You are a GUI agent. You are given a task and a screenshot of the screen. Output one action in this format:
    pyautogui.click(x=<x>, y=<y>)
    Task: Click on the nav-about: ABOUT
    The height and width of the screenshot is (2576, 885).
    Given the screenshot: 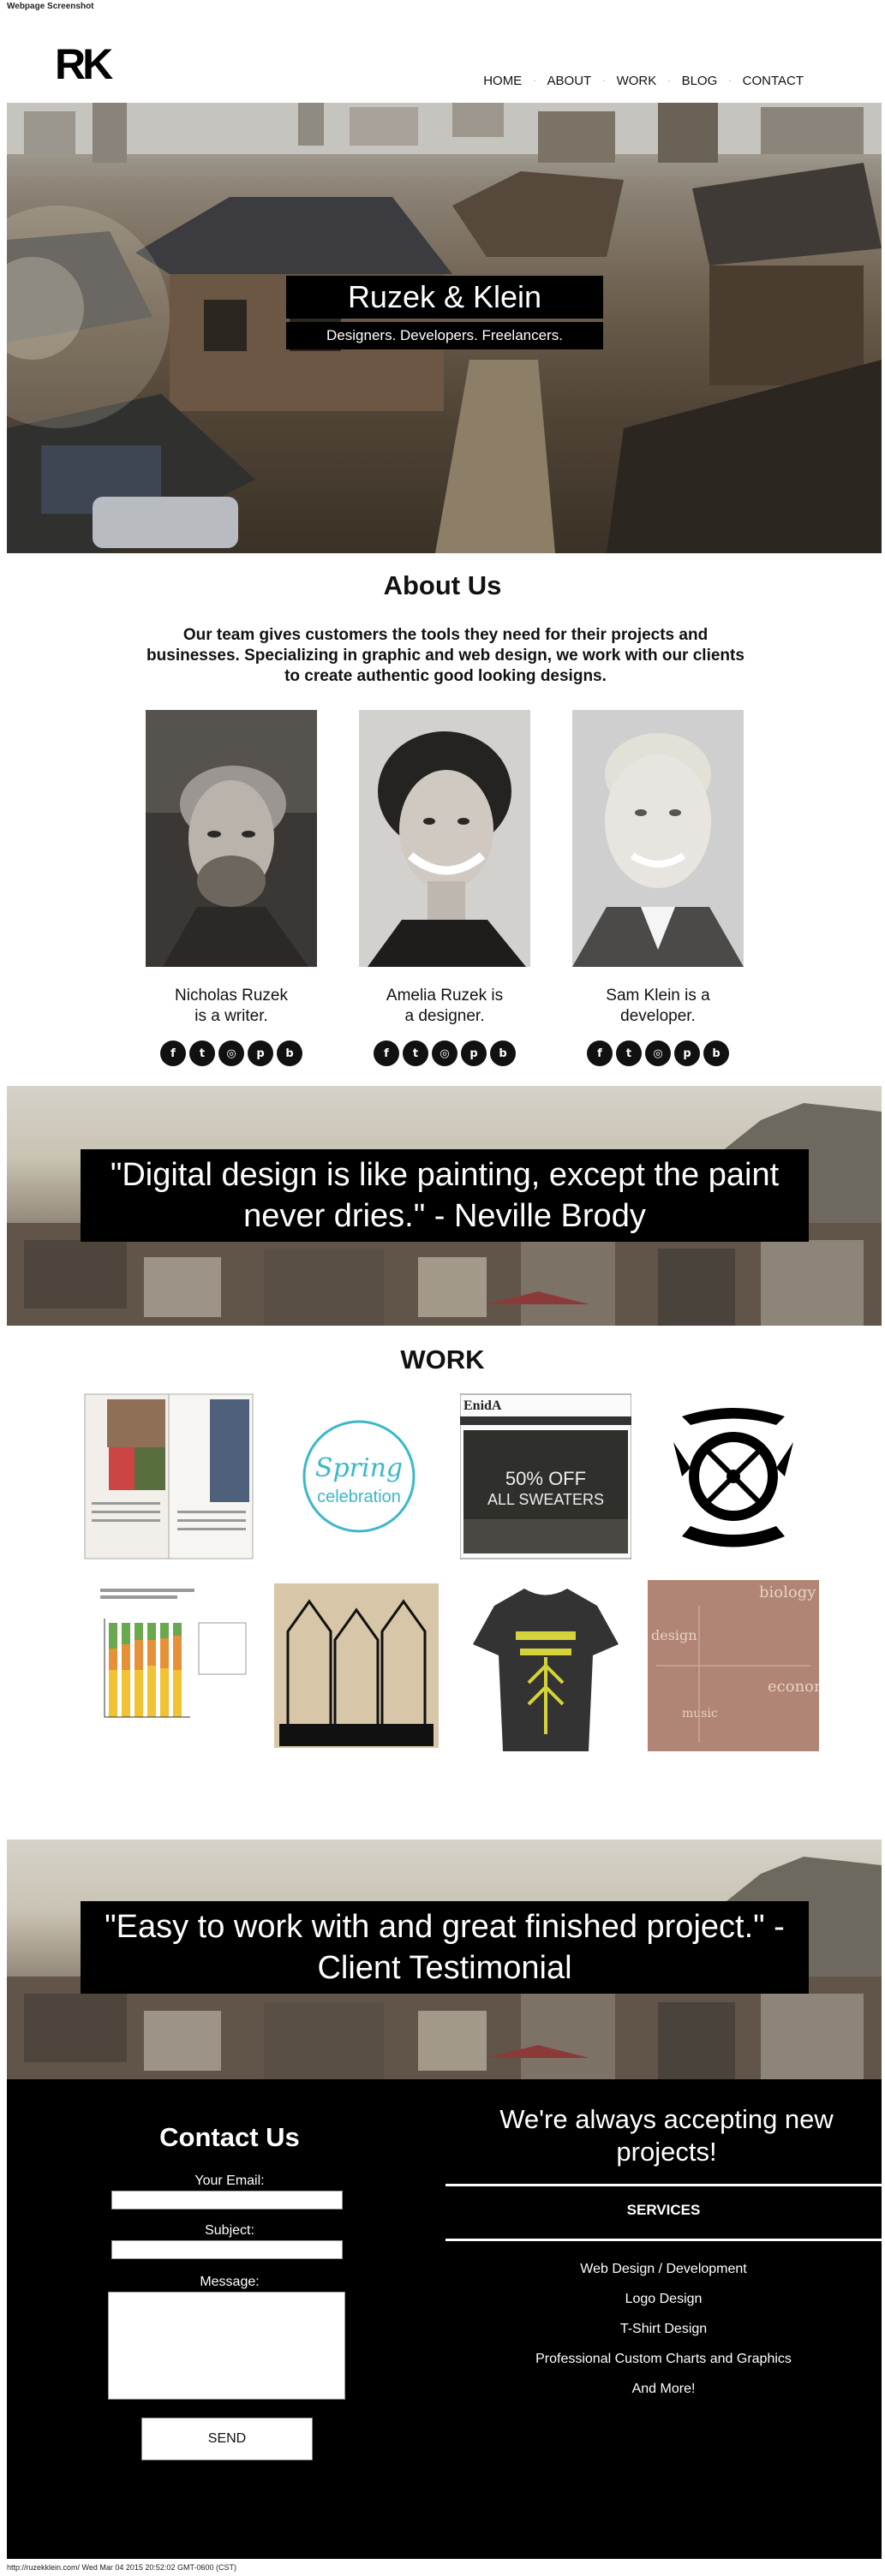 What is the action you would take?
    pyautogui.click(x=569, y=81)
    